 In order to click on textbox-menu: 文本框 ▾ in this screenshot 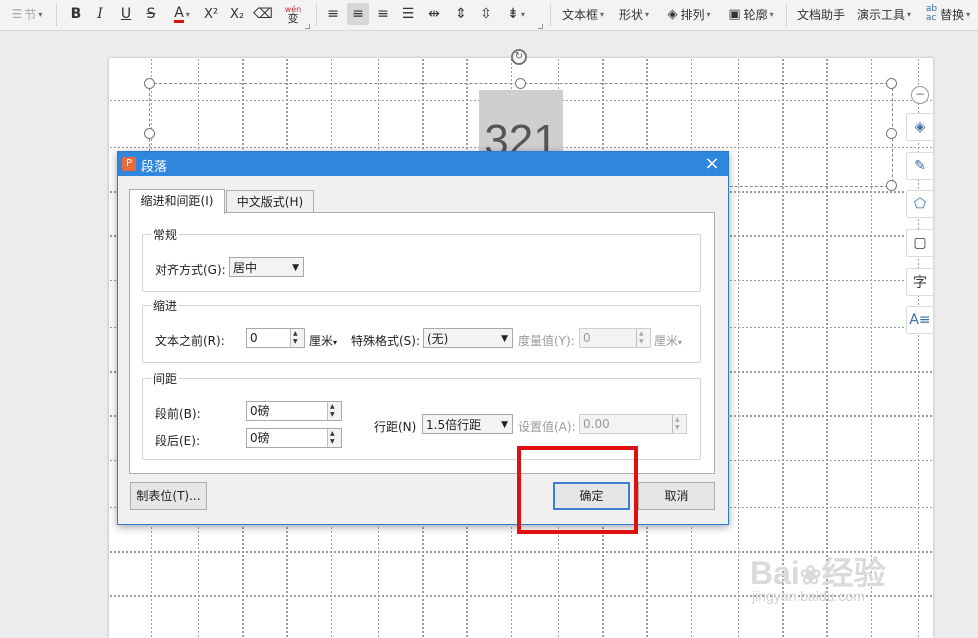, I will do `click(583, 14)`.